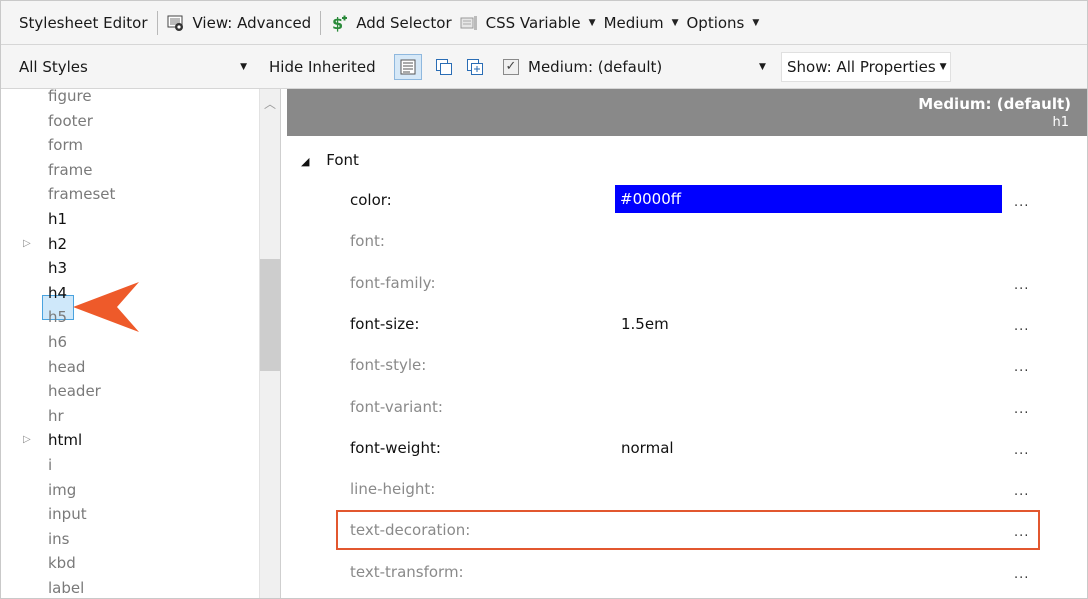 The image size is (1088, 599). What do you see at coordinates (176, 23) in the screenshot?
I see `display-icon` at bounding box center [176, 23].